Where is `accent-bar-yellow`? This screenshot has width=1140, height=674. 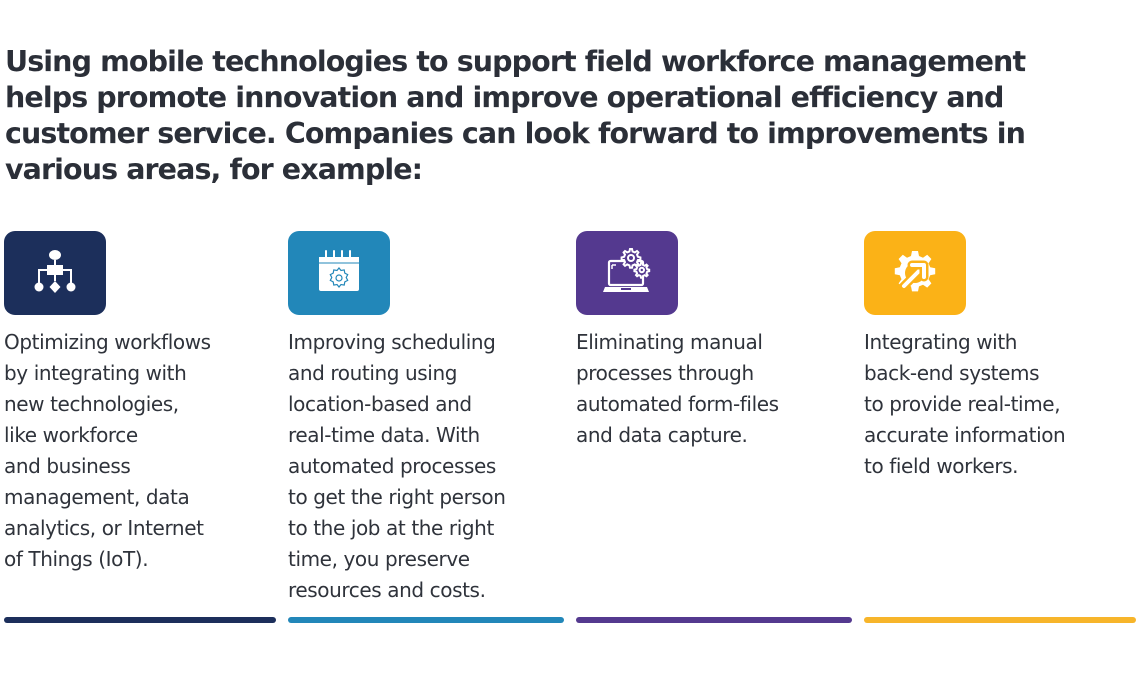
accent-bar-yellow is located at coordinates (1000, 620).